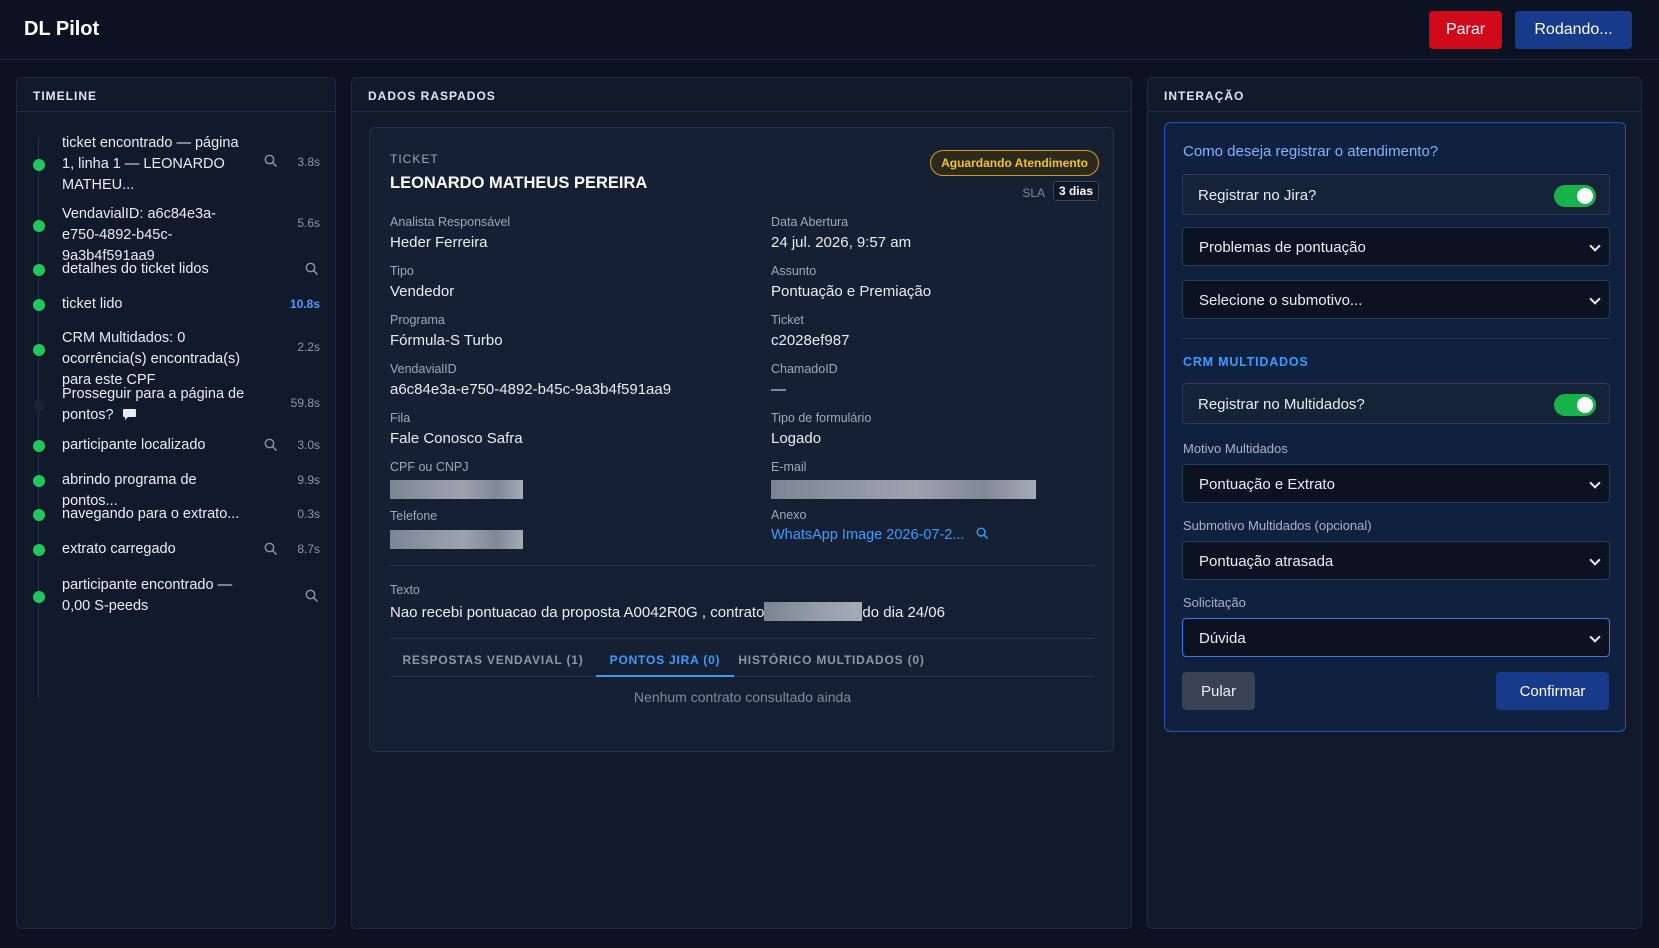 This screenshot has width=1659, height=948. What do you see at coordinates (1465, 30) in the screenshot?
I see `stop-button: Parar` at bounding box center [1465, 30].